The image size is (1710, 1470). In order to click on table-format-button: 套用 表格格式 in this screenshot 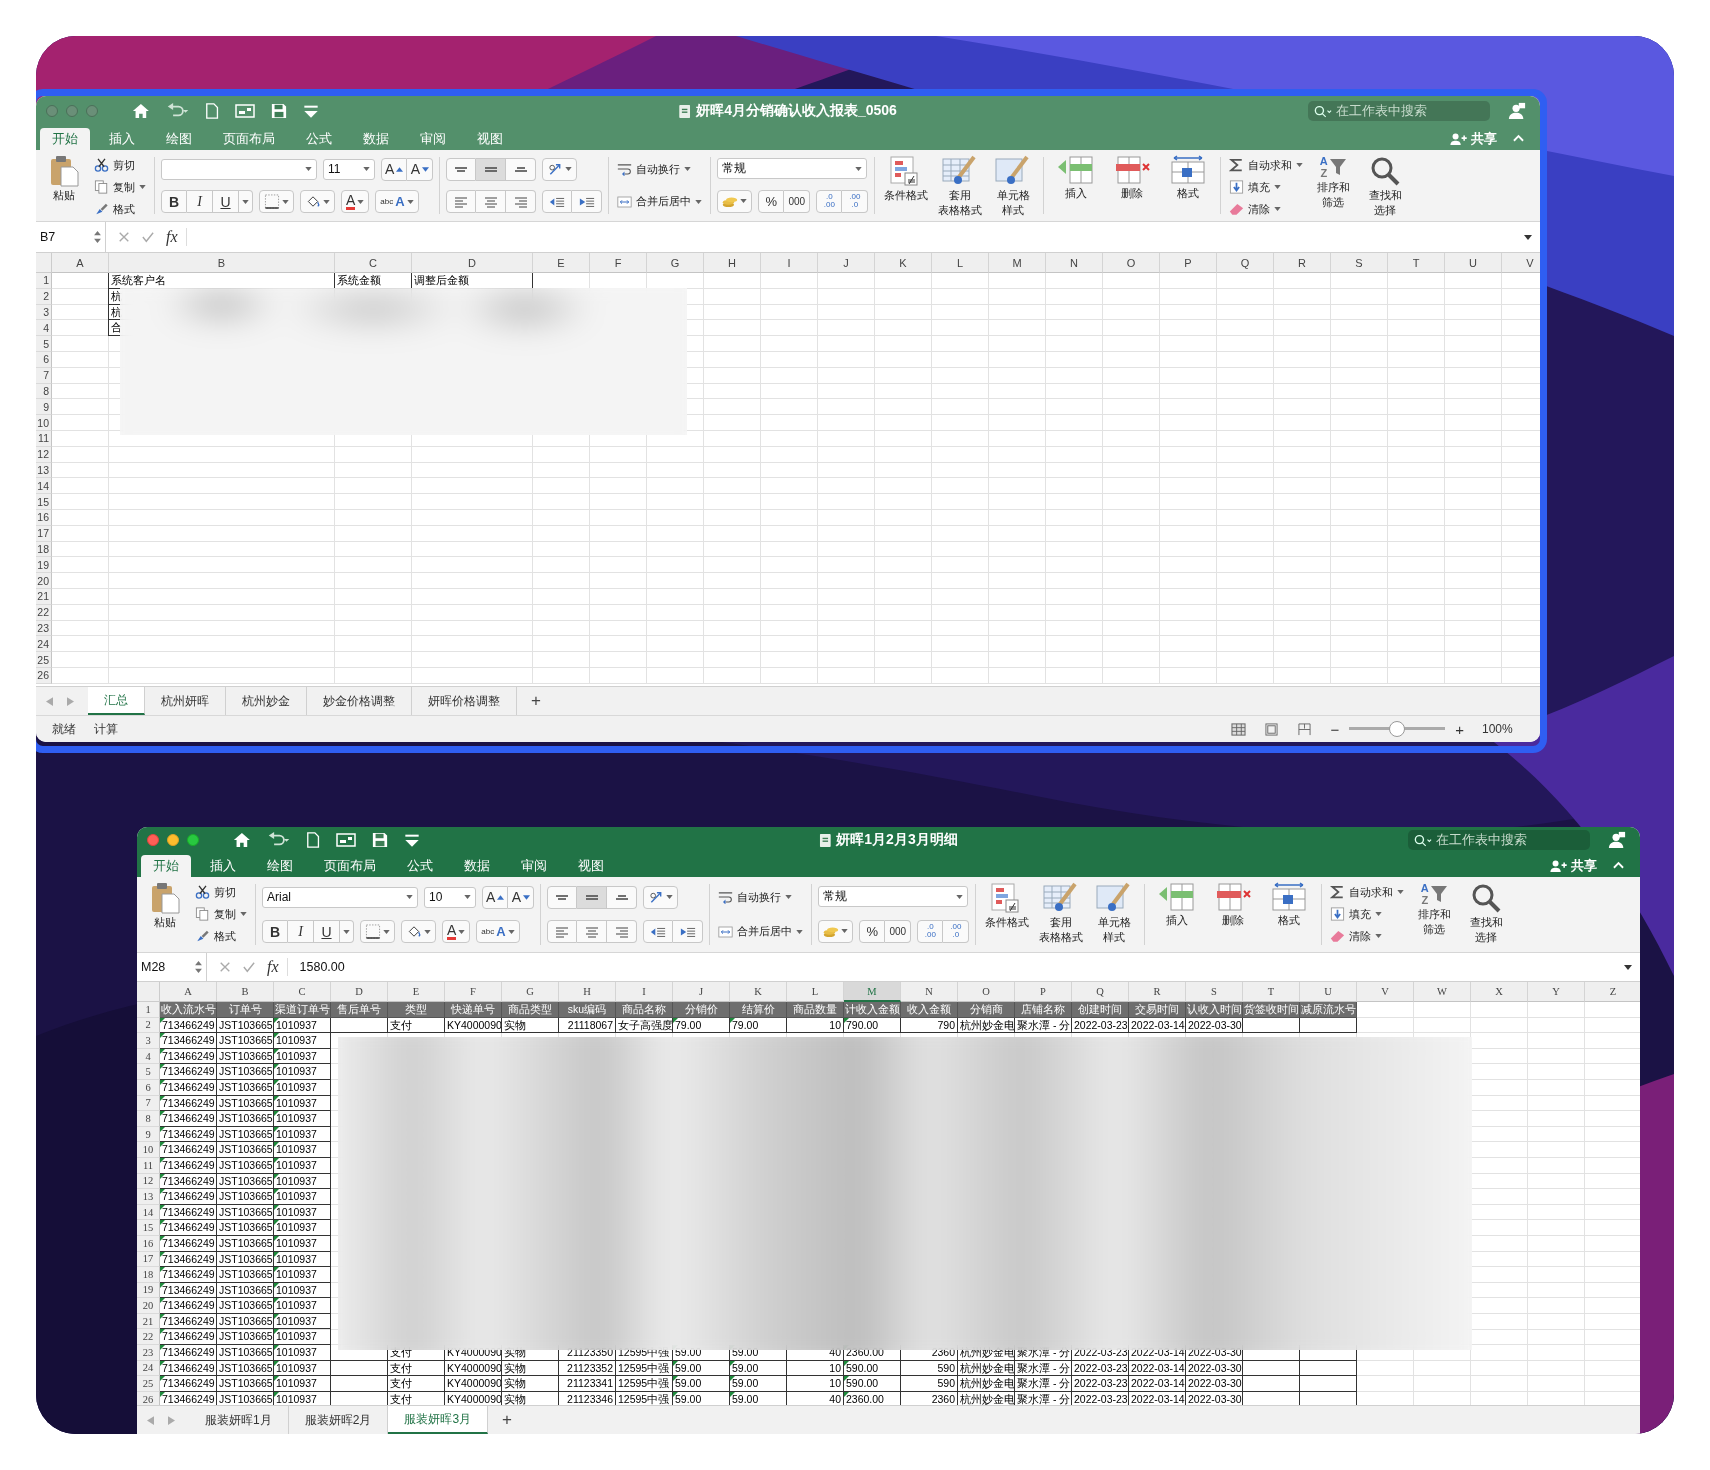, I will do `click(960, 186)`.